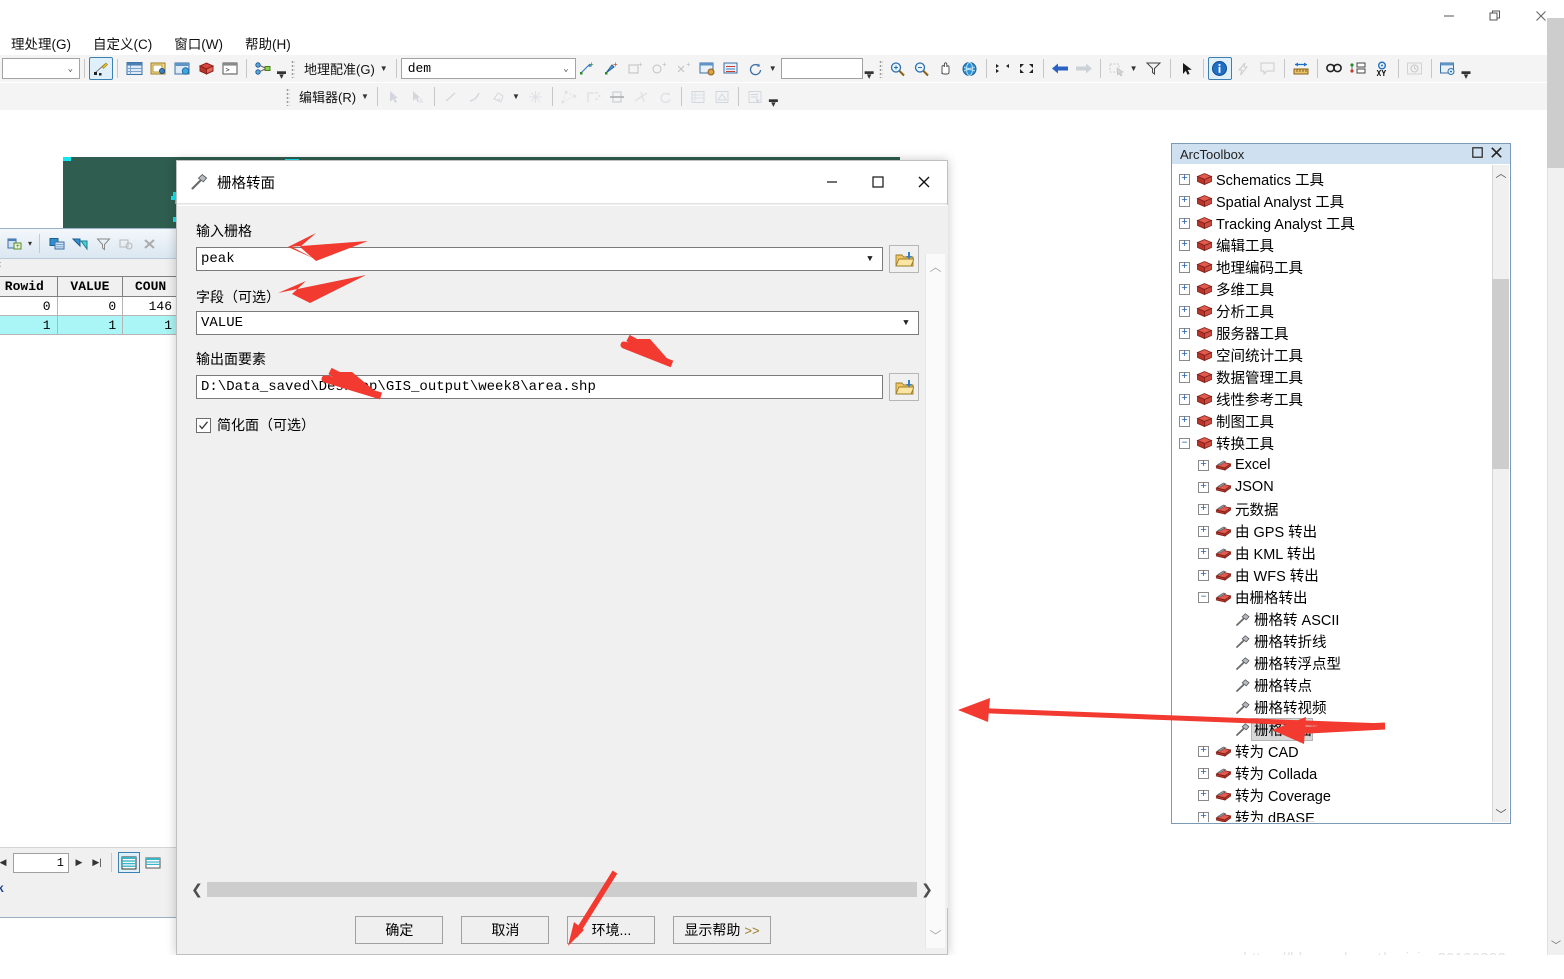 The height and width of the screenshot is (979, 1564). I want to click on tools-overflow-button: ▬ ▾, so click(1466, 69).